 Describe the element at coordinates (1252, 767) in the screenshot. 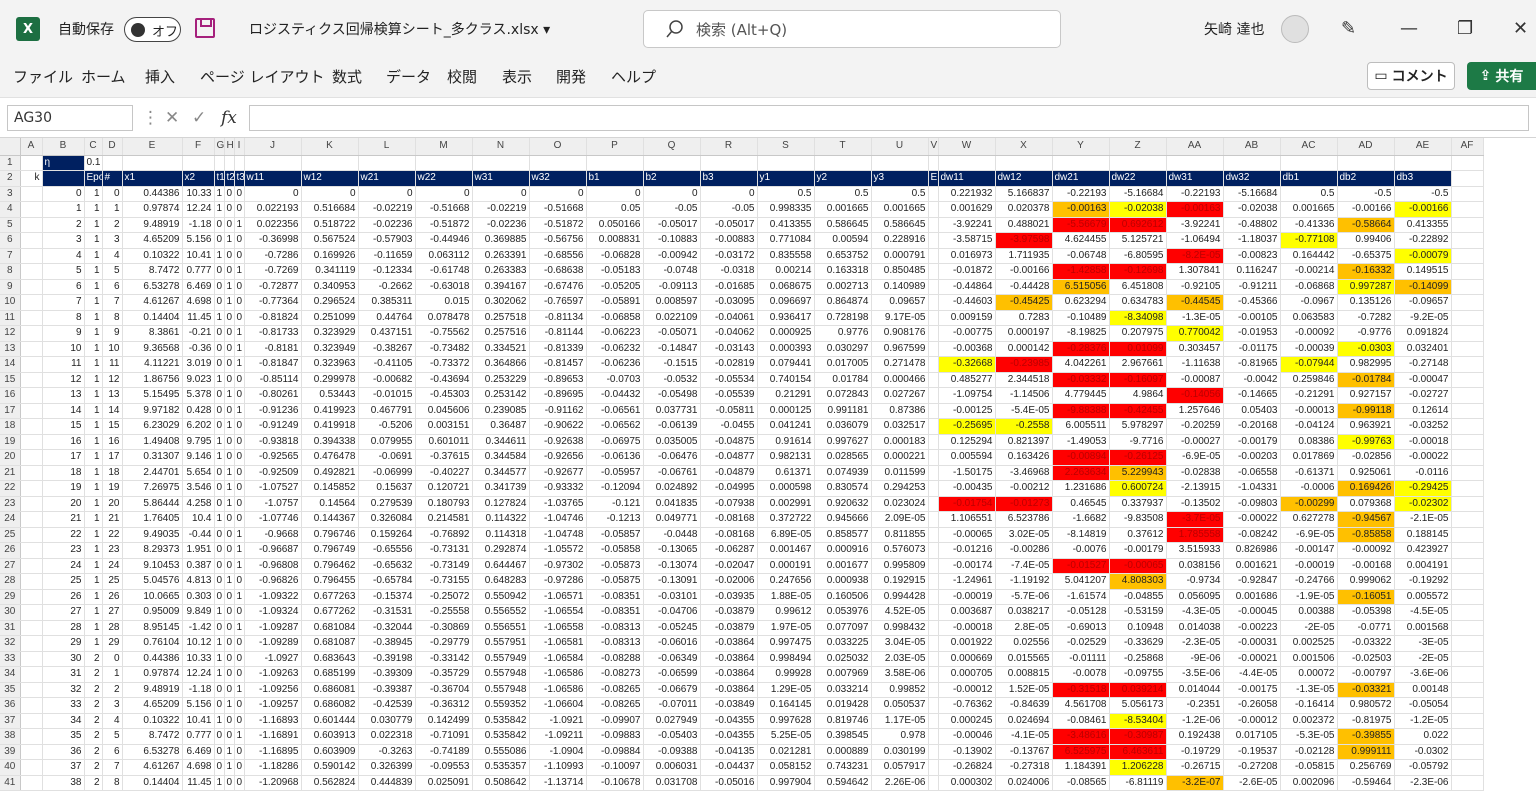

I see `cell: -0.27208` at that location.